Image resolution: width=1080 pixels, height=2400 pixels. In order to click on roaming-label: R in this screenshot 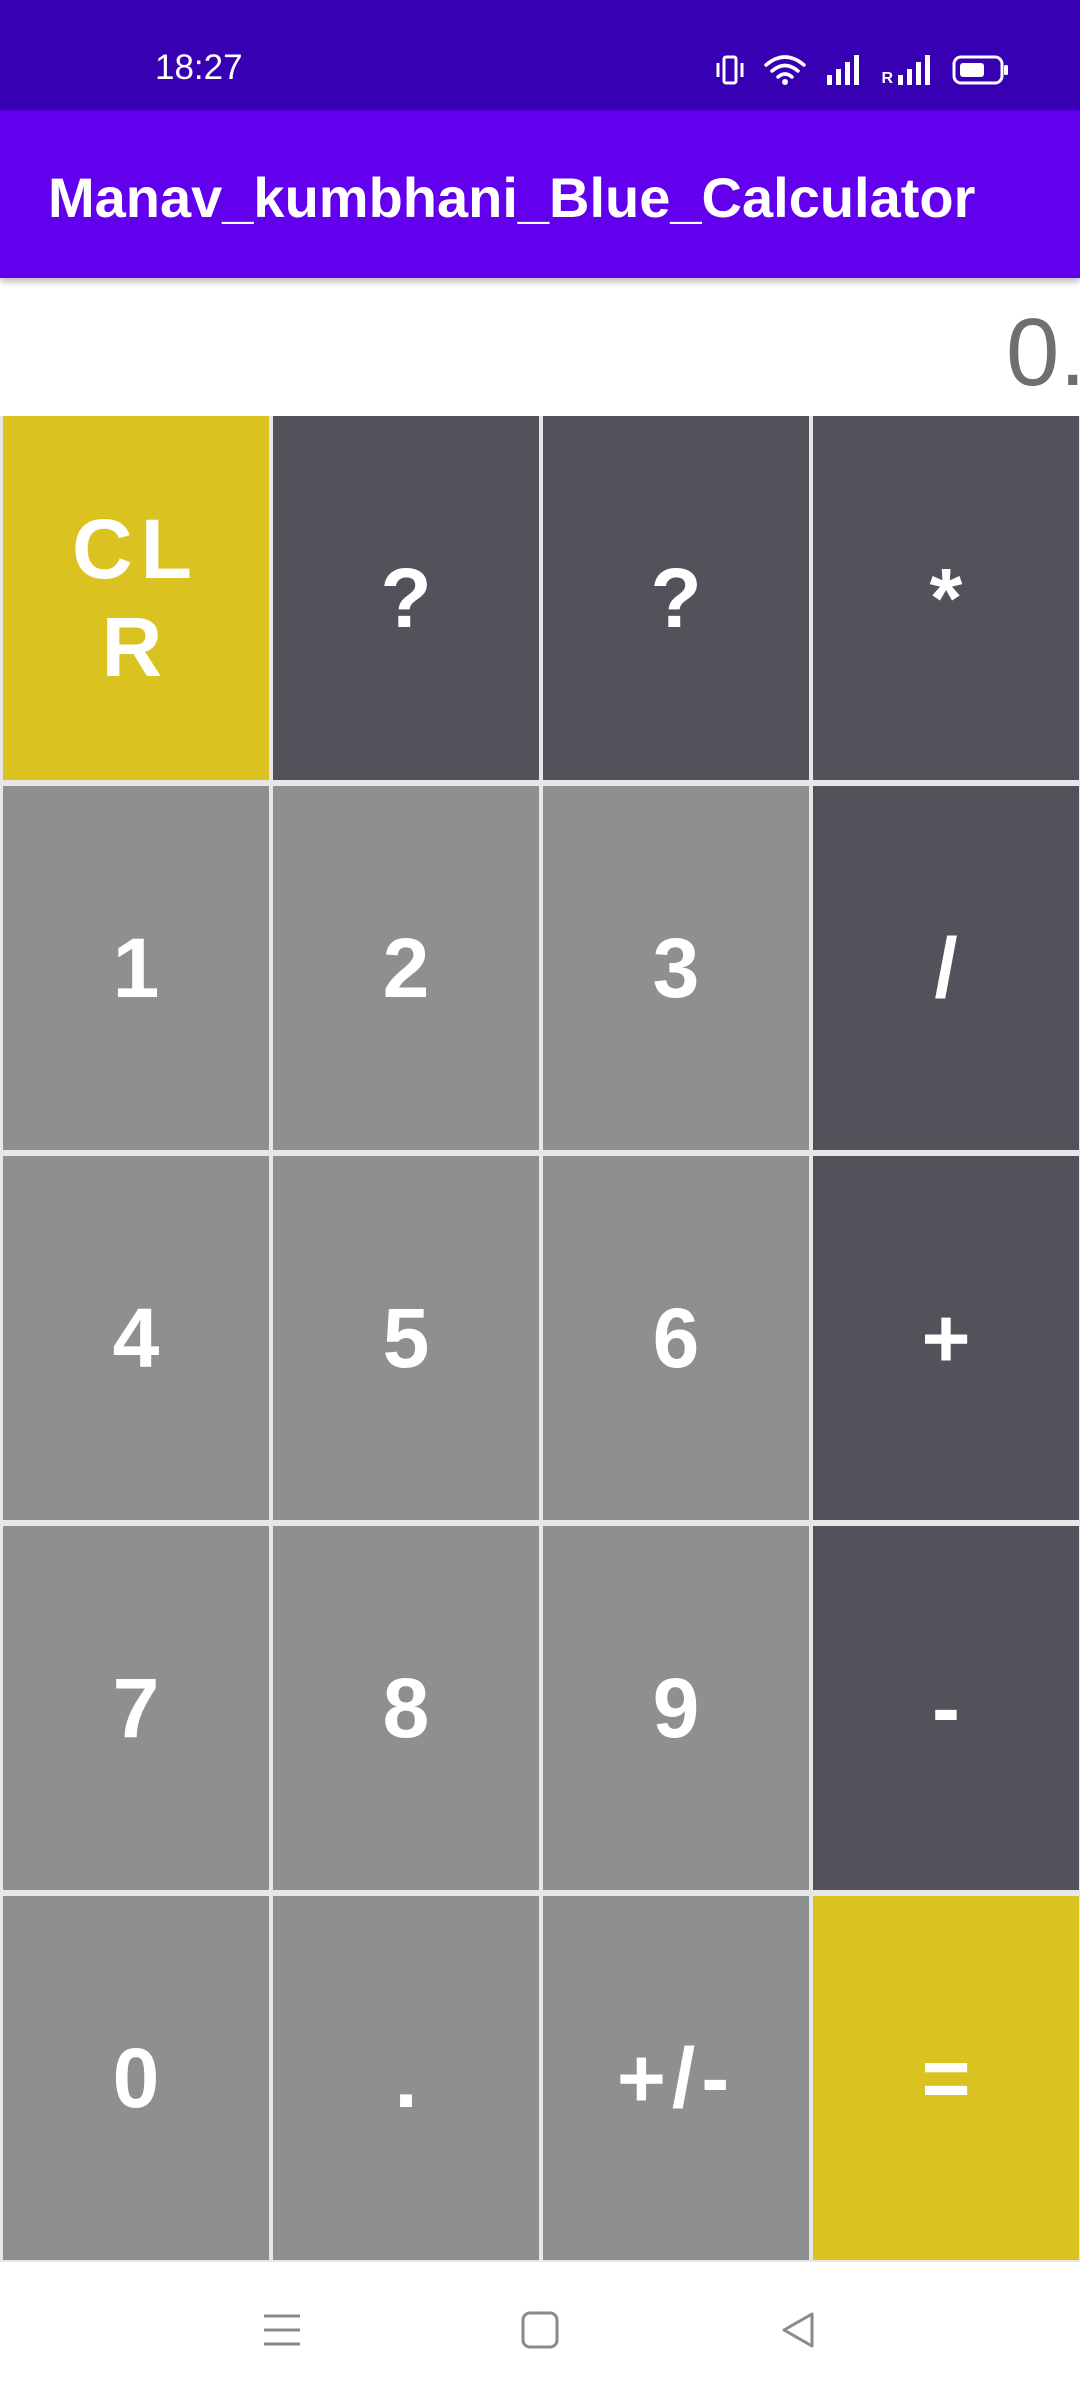, I will do `click(887, 78)`.